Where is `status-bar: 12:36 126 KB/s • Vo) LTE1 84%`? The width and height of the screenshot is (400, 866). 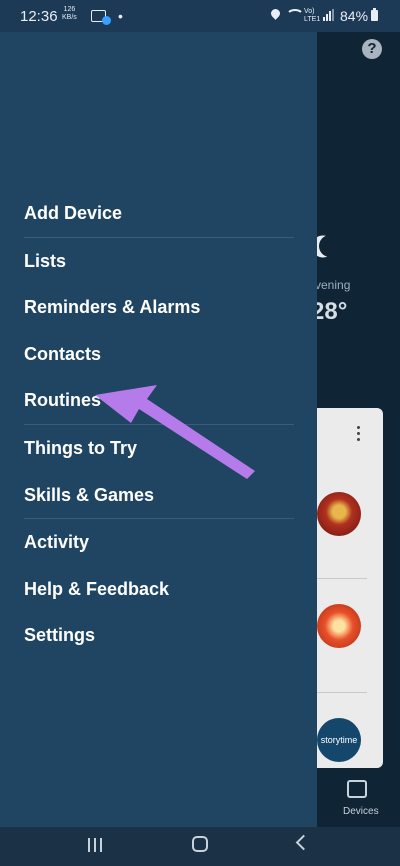
status-bar: 12:36 126 KB/s • Vo) LTE1 84% is located at coordinates (200, 16).